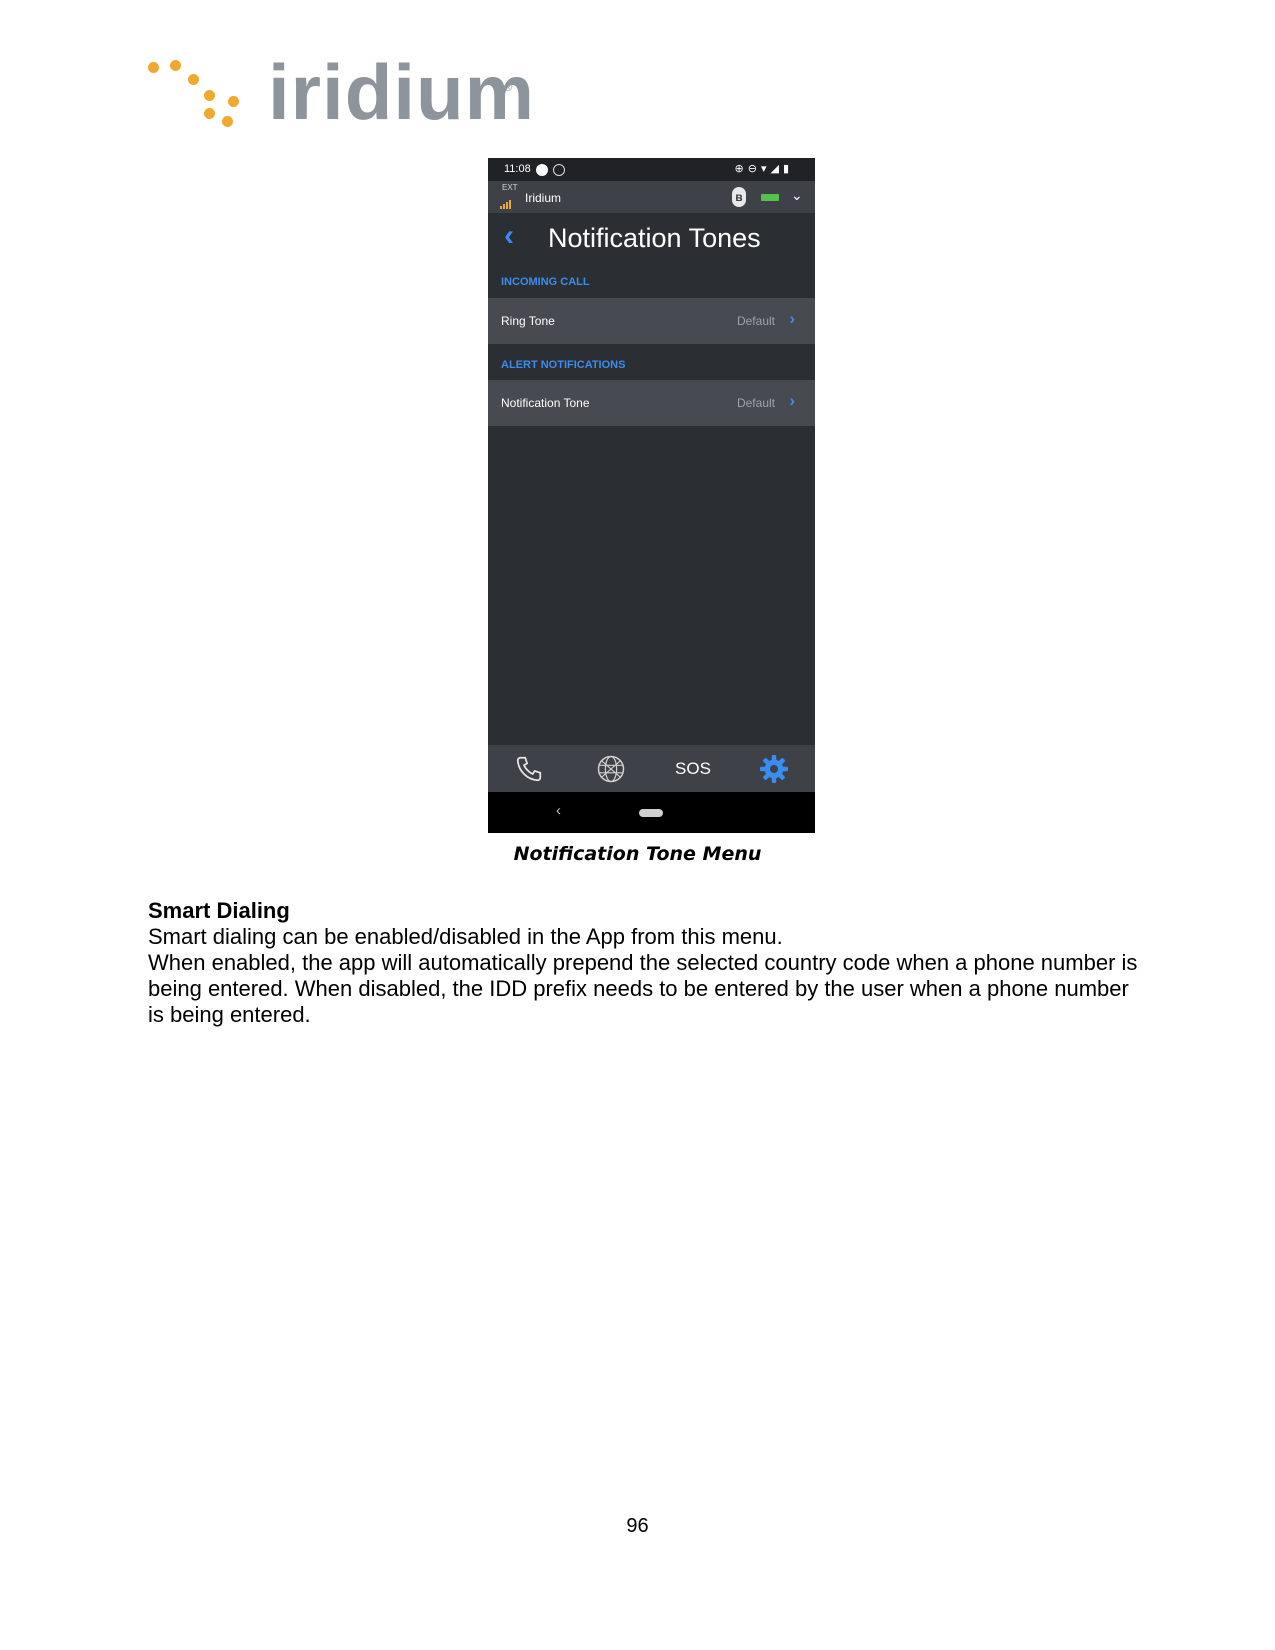 This screenshot has height=1650, width=1275. I want to click on registered-mark: ®, so click(508, 88).